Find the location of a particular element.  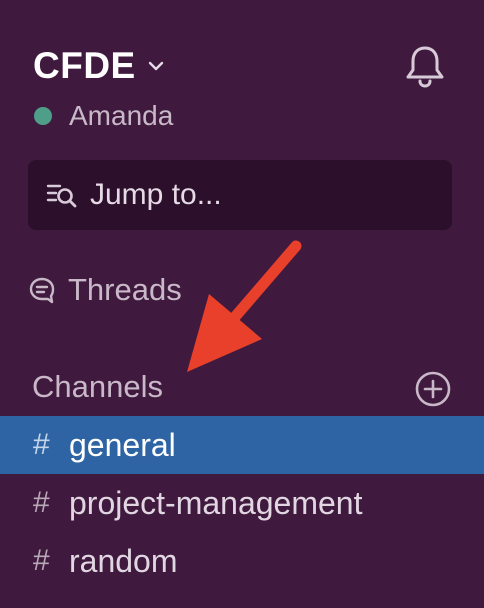

workspace-switcher: CFDE is located at coordinates (98, 66).